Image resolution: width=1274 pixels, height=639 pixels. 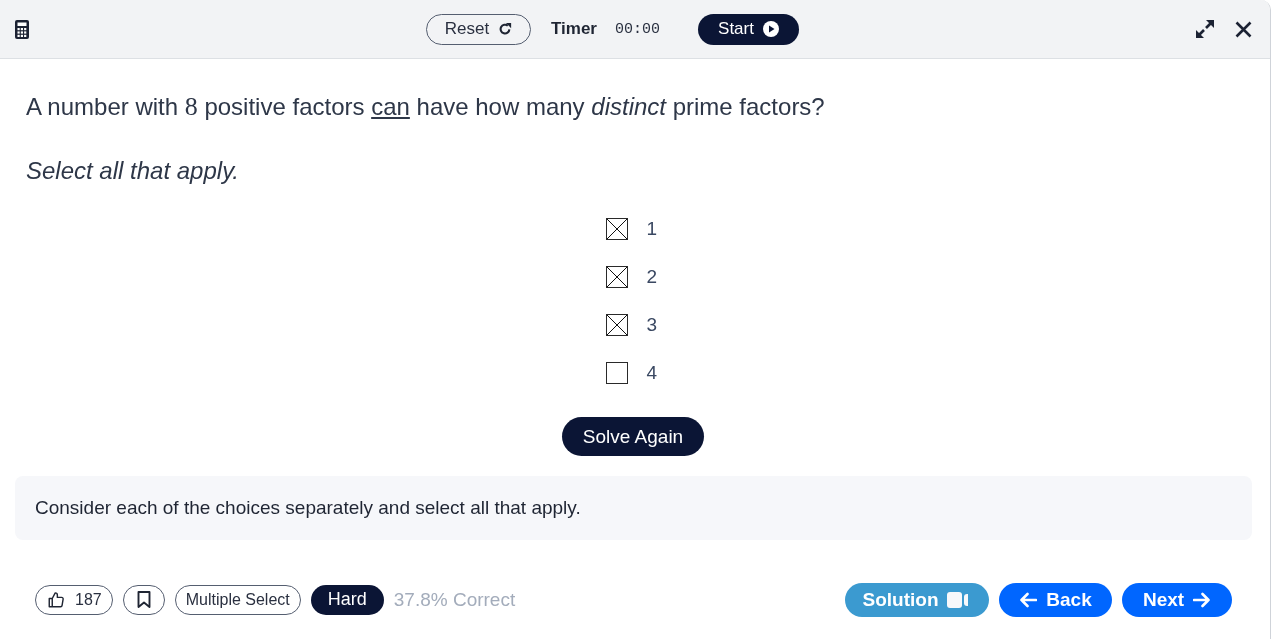 What do you see at coordinates (637, 29) in the screenshot?
I see `timer-value: 00:00` at bounding box center [637, 29].